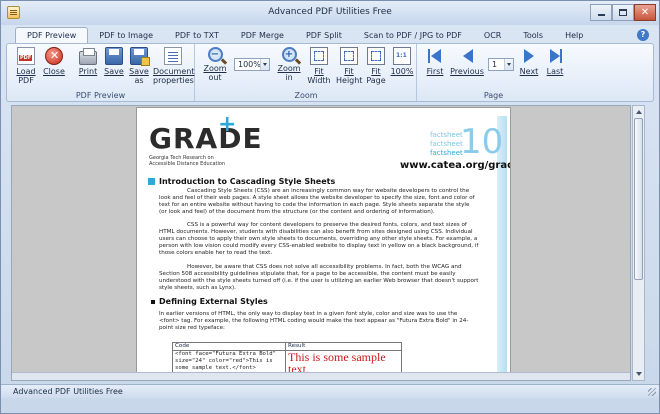 This screenshot has height=414, width=660. What do you see at coordinates (555, 69) in the screenshot?
I see `last-page-button: Last` at bounding box center [555, 69].